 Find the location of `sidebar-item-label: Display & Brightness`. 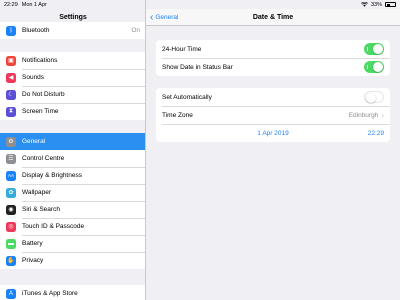

sidebar-item-label: Display & Brightness is located at coordinates (52, 175).